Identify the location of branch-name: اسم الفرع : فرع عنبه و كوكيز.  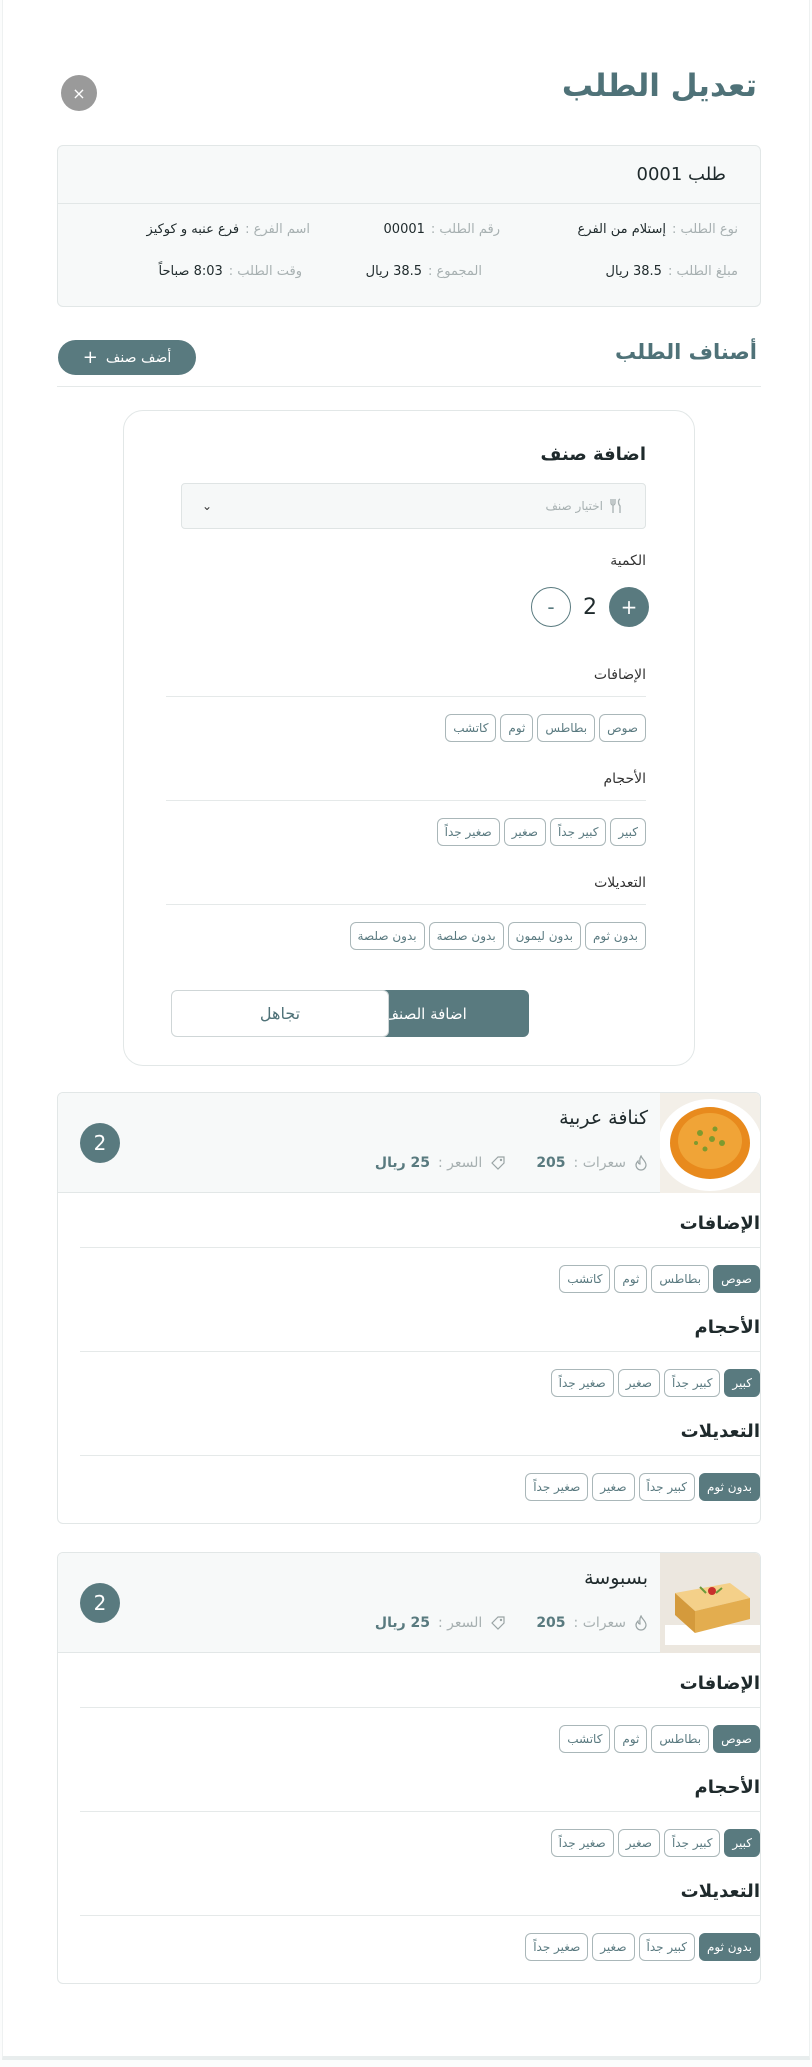
(228, 229).